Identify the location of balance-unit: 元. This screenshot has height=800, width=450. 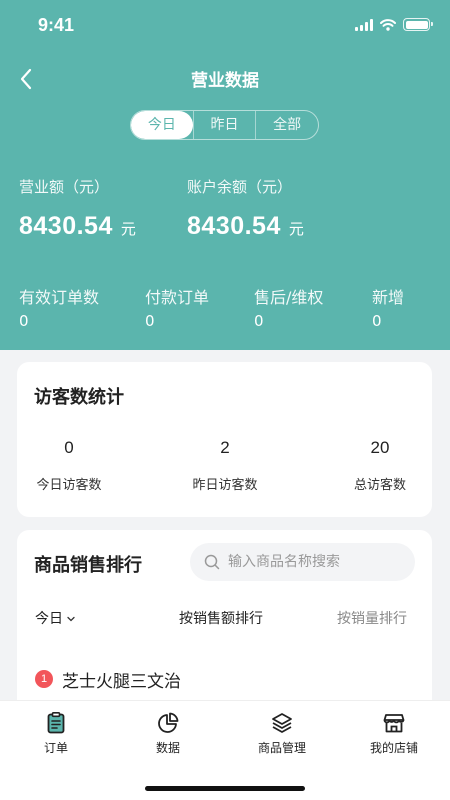
(296, 229).